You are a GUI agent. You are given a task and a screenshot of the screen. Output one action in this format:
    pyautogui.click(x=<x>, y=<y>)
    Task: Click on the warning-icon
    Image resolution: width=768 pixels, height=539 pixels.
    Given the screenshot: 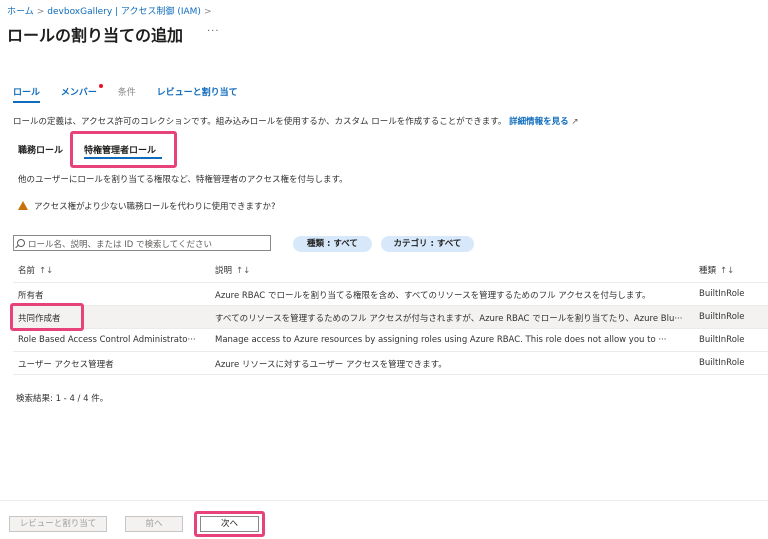 What is the action you would take?
    pyautogui.click(x=23, y=205)
    